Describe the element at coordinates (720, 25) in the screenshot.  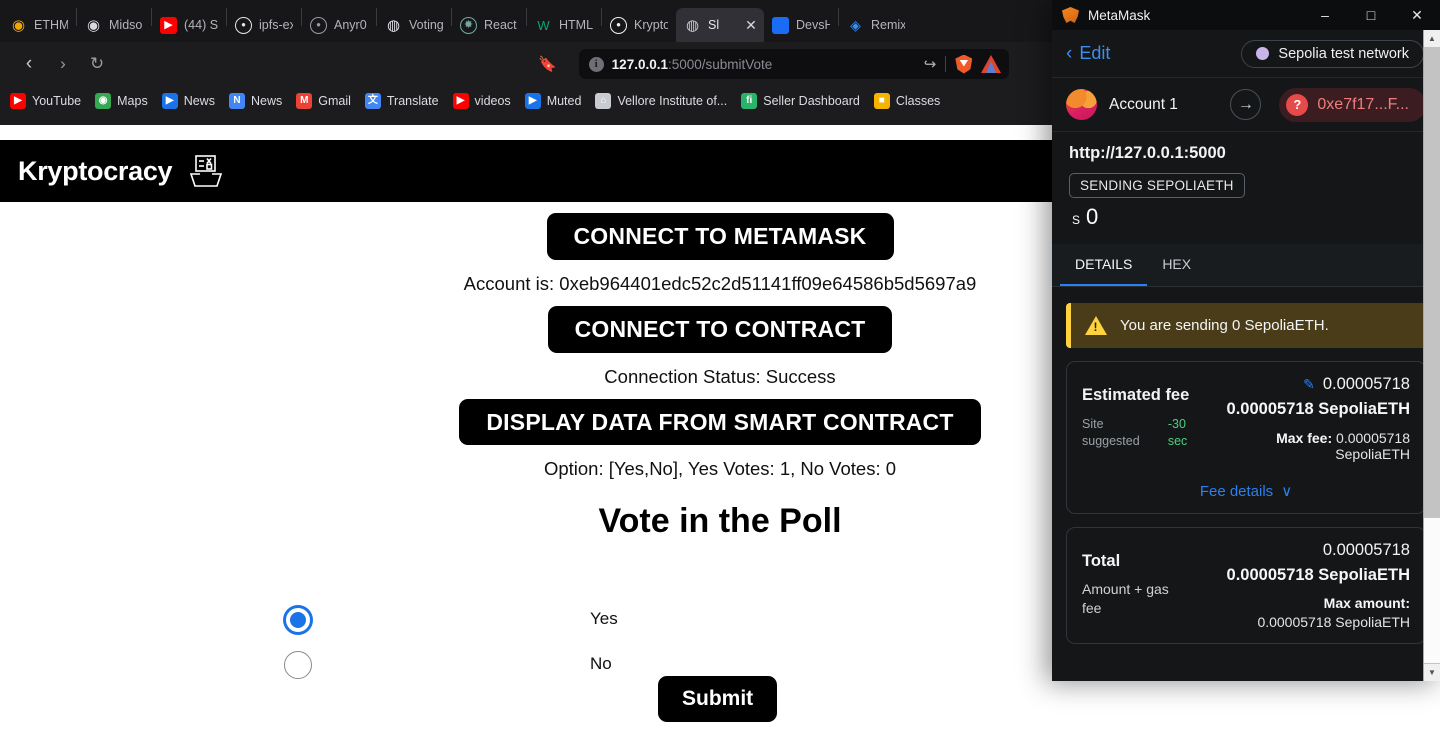
I see `browser-tab-sl: ◍ Sl ✕` at that location.